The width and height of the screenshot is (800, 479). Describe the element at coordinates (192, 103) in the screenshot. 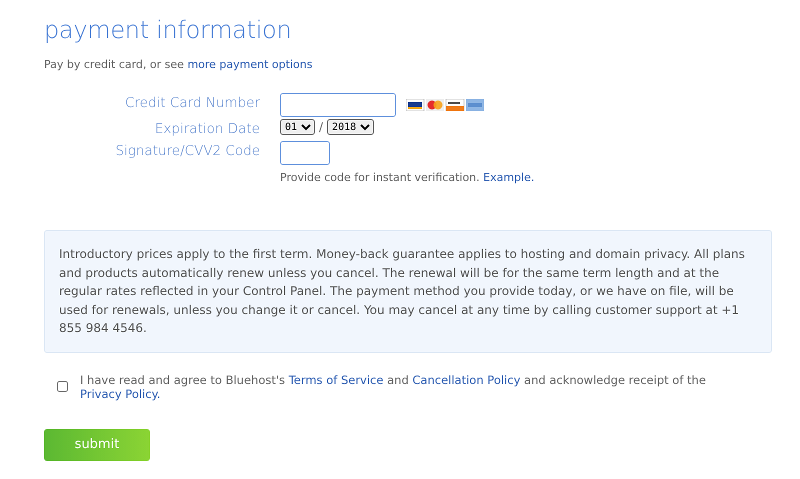

I see `field-label: Credit Card Number` at that location.